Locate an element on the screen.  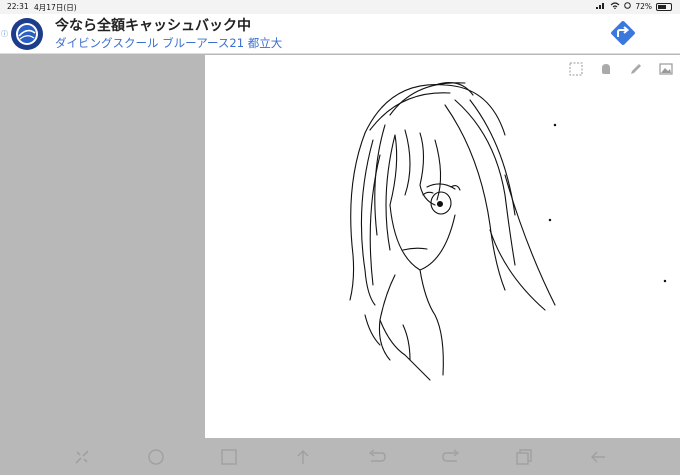
battery-percent: 72% is located at coordinates (643, 6).